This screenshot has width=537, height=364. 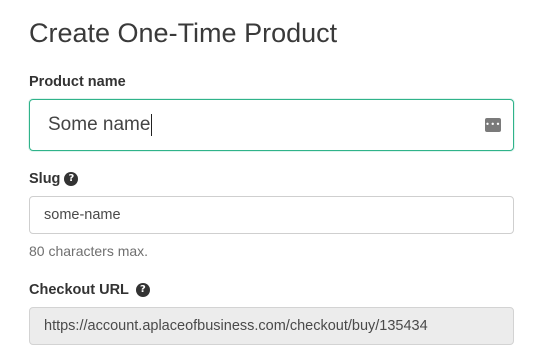 I want to click on slug-label: Slug ?, so click(x=54, y=179).